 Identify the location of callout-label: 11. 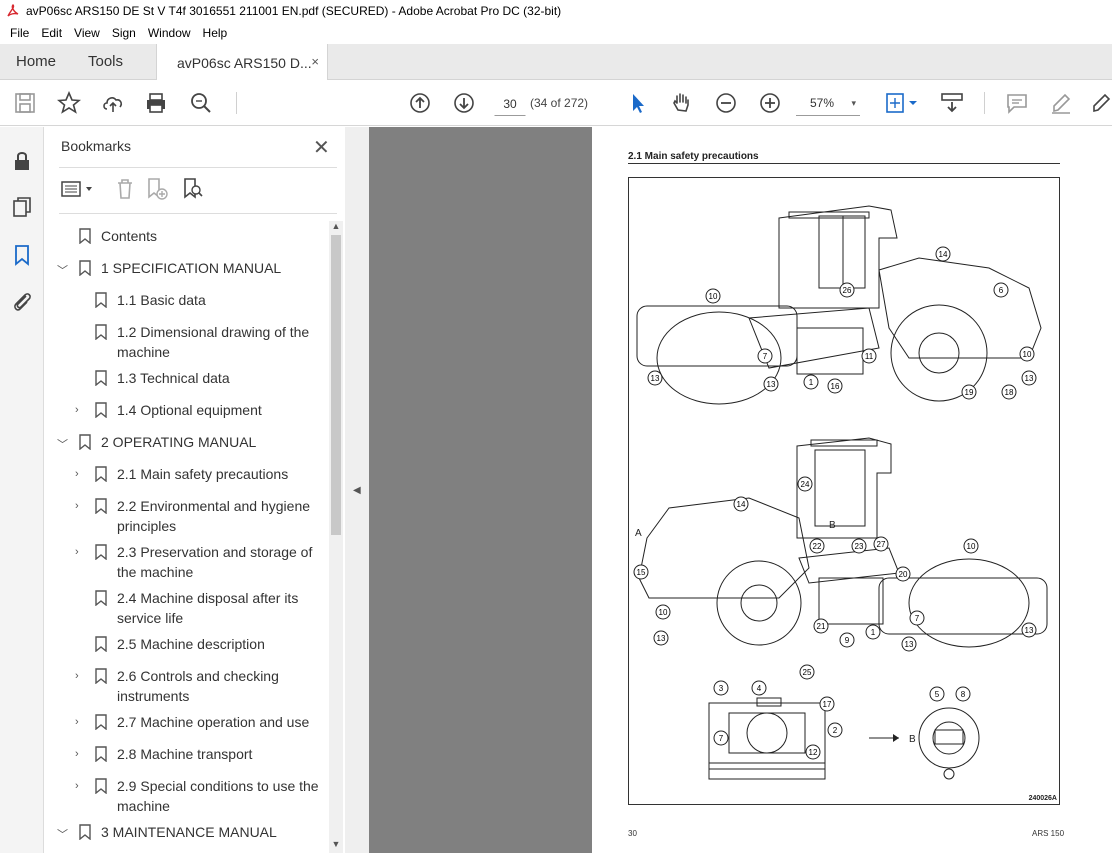
(869, 356).